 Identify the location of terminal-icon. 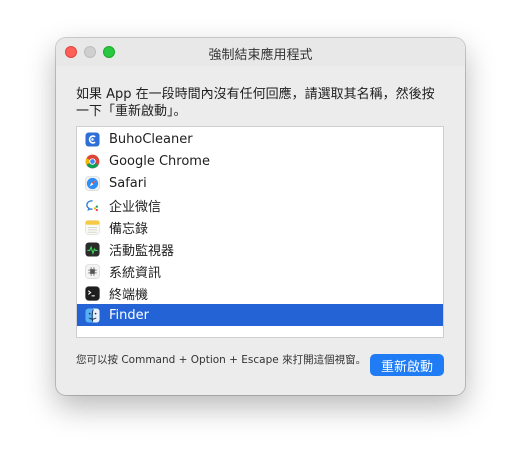
(92, 293).